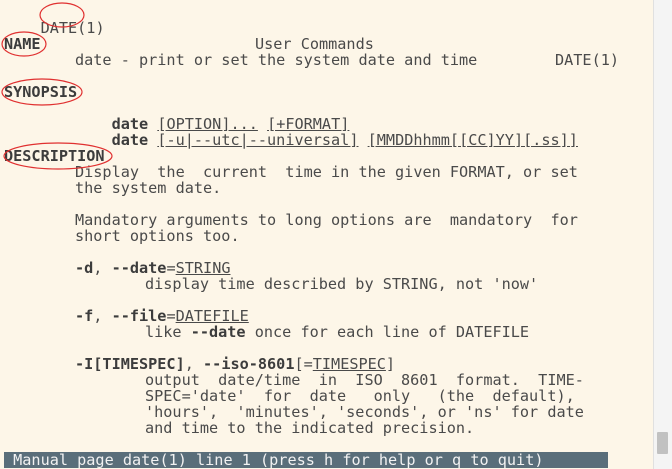 The width and height of the screenshot is (672, 469). Describe the element at coordinates (360, 396) in the screenshot. I see `option-description: SPEC='date' for date only (the default),` at that location.